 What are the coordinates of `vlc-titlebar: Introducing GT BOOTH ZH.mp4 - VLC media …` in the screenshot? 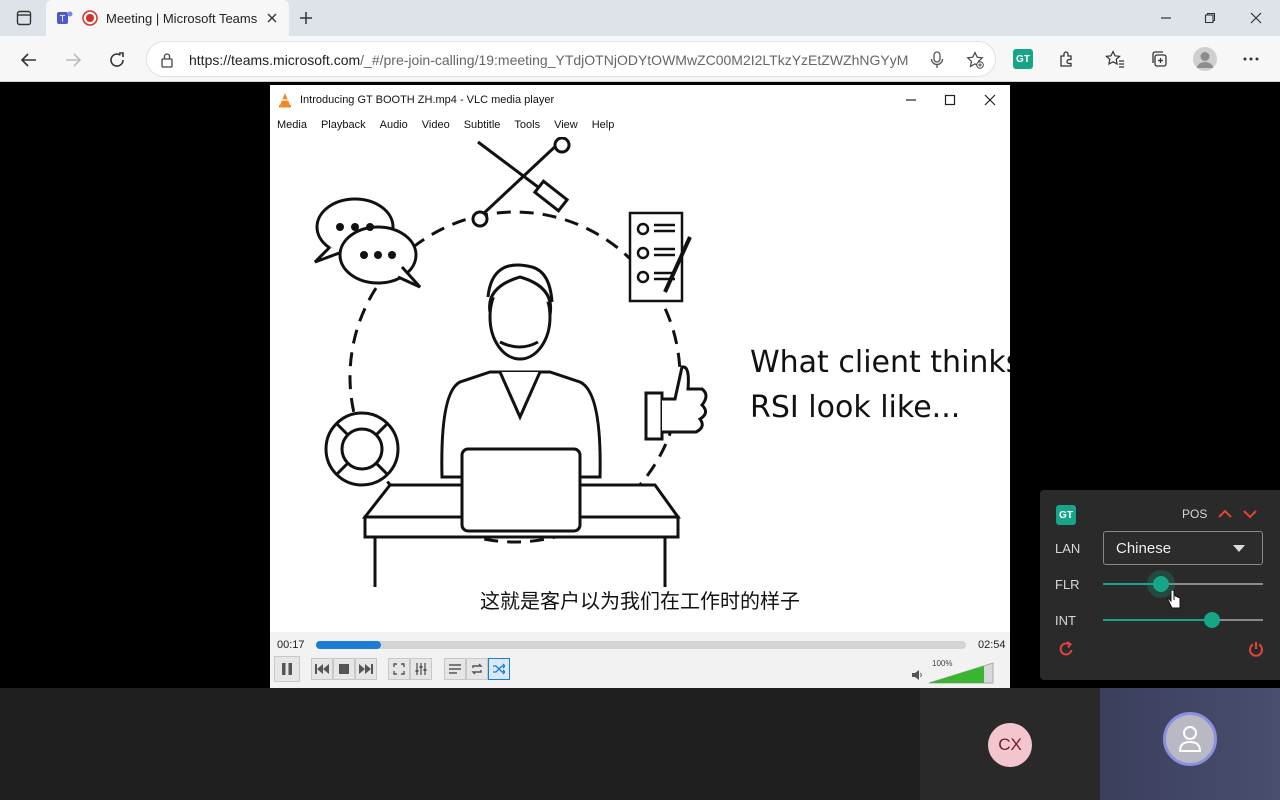 It's located at (640, 100).